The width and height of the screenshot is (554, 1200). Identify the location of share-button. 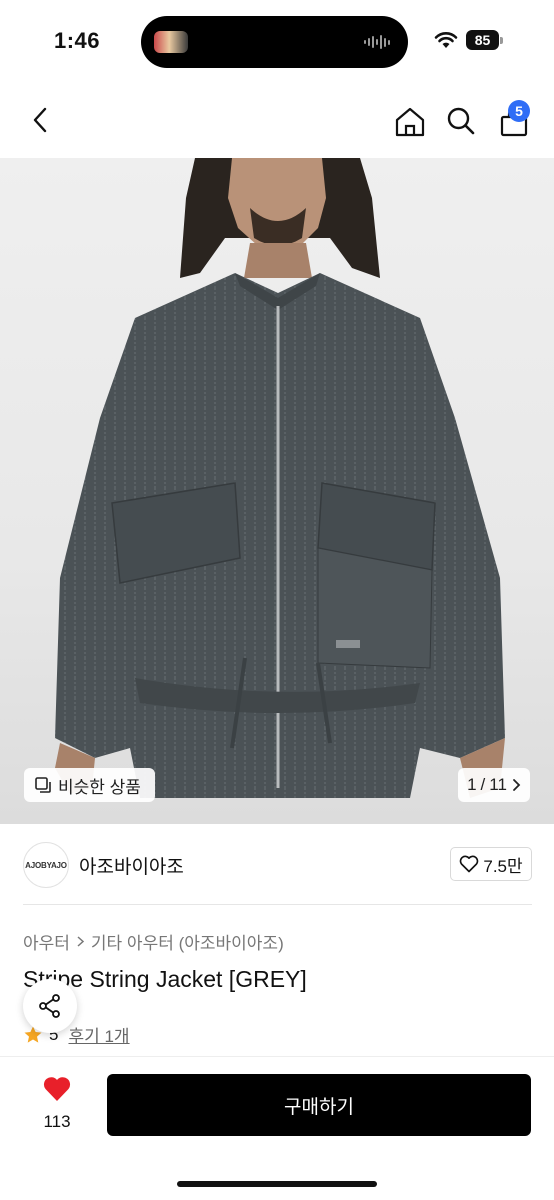
(50, 1006).